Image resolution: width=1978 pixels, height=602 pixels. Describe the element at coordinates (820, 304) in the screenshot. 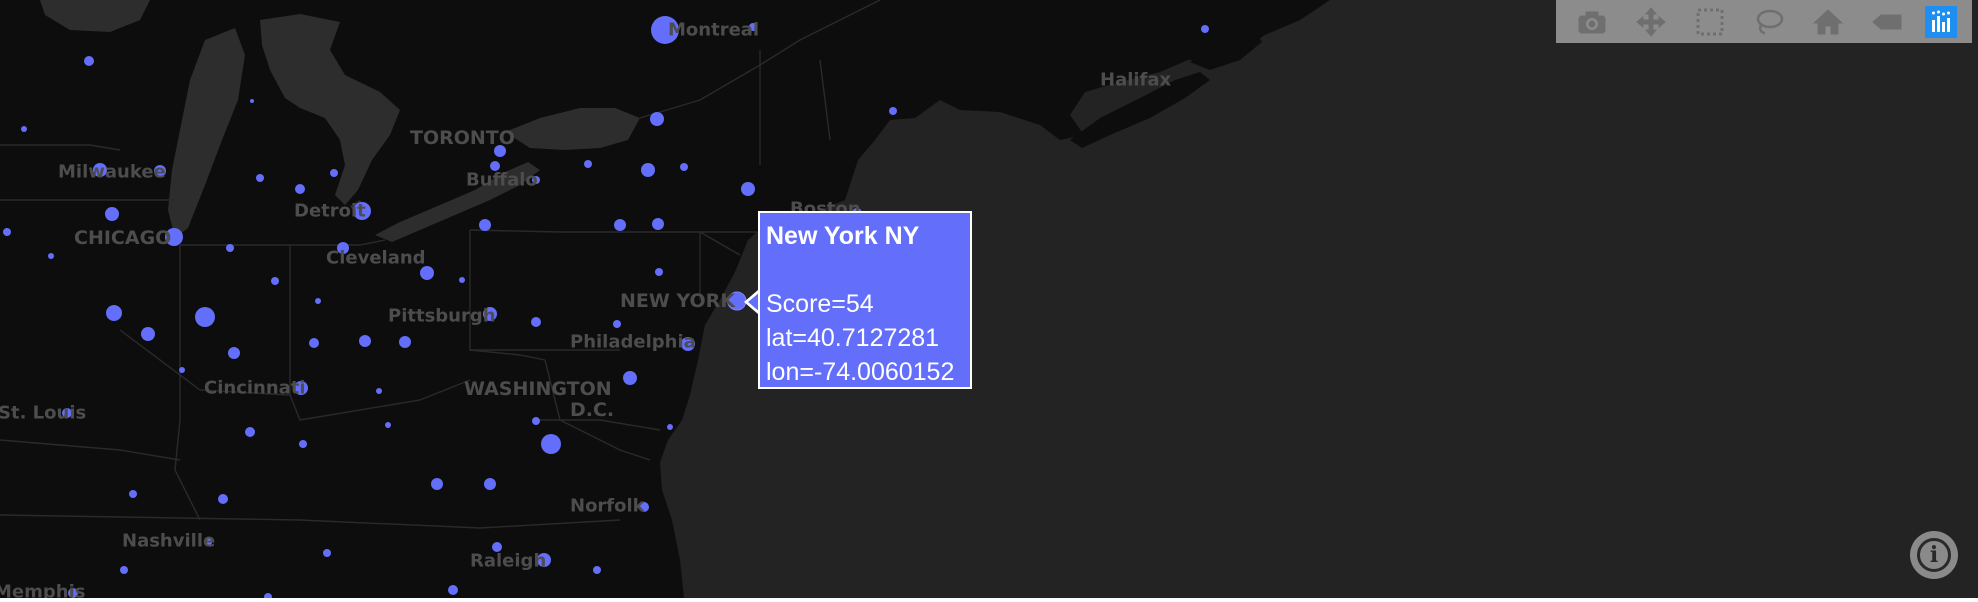

I see `hover-score: Score=54` at that location.